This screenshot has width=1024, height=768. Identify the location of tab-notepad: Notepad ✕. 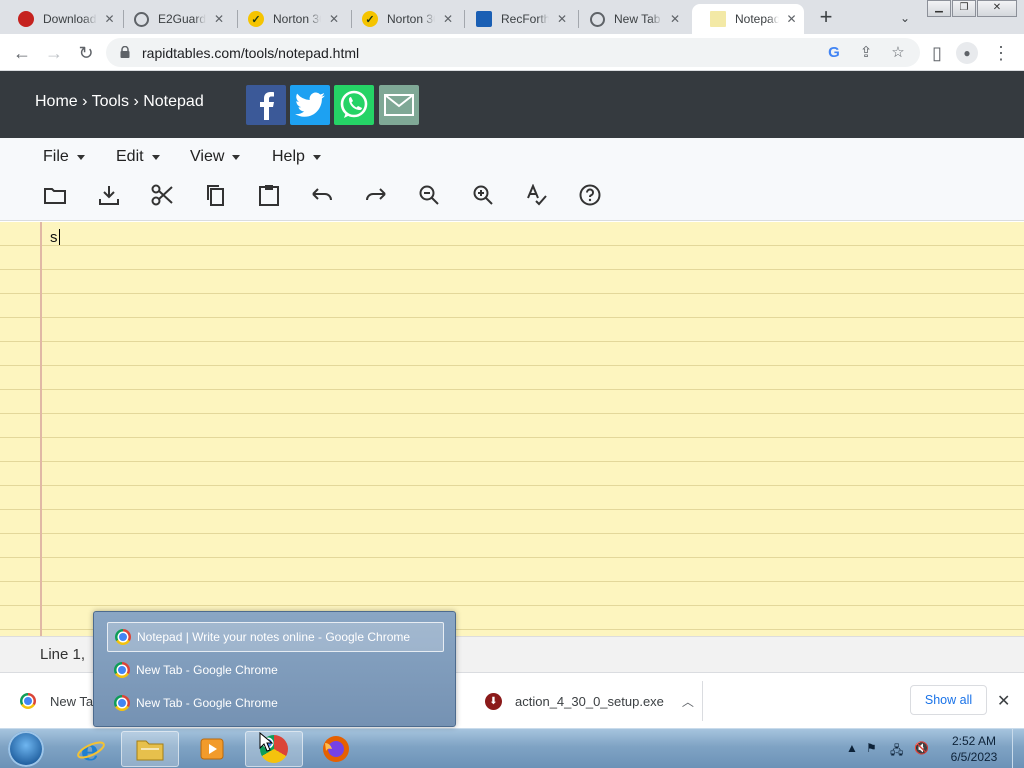
(748, 19).